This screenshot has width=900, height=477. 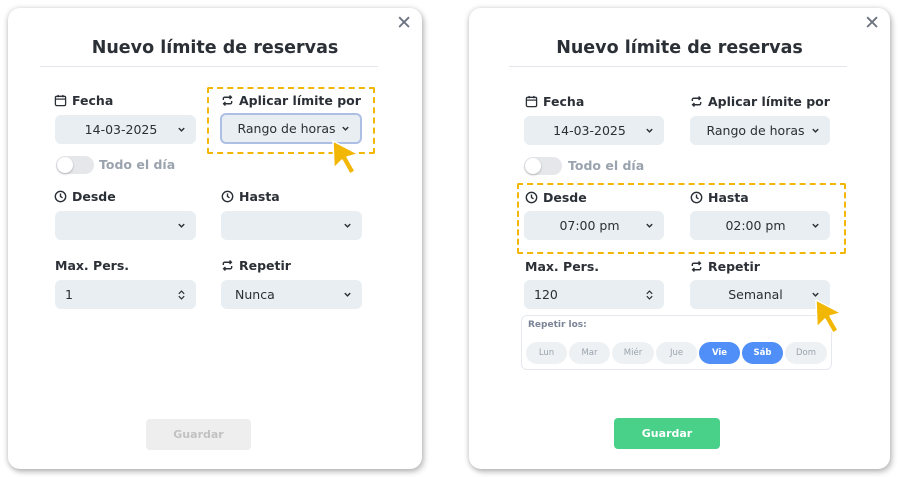 What do you see at coordinates (255, 294) in the screenshot?
I see `repetir-value: Nunca` at bounding box center [255, 294].